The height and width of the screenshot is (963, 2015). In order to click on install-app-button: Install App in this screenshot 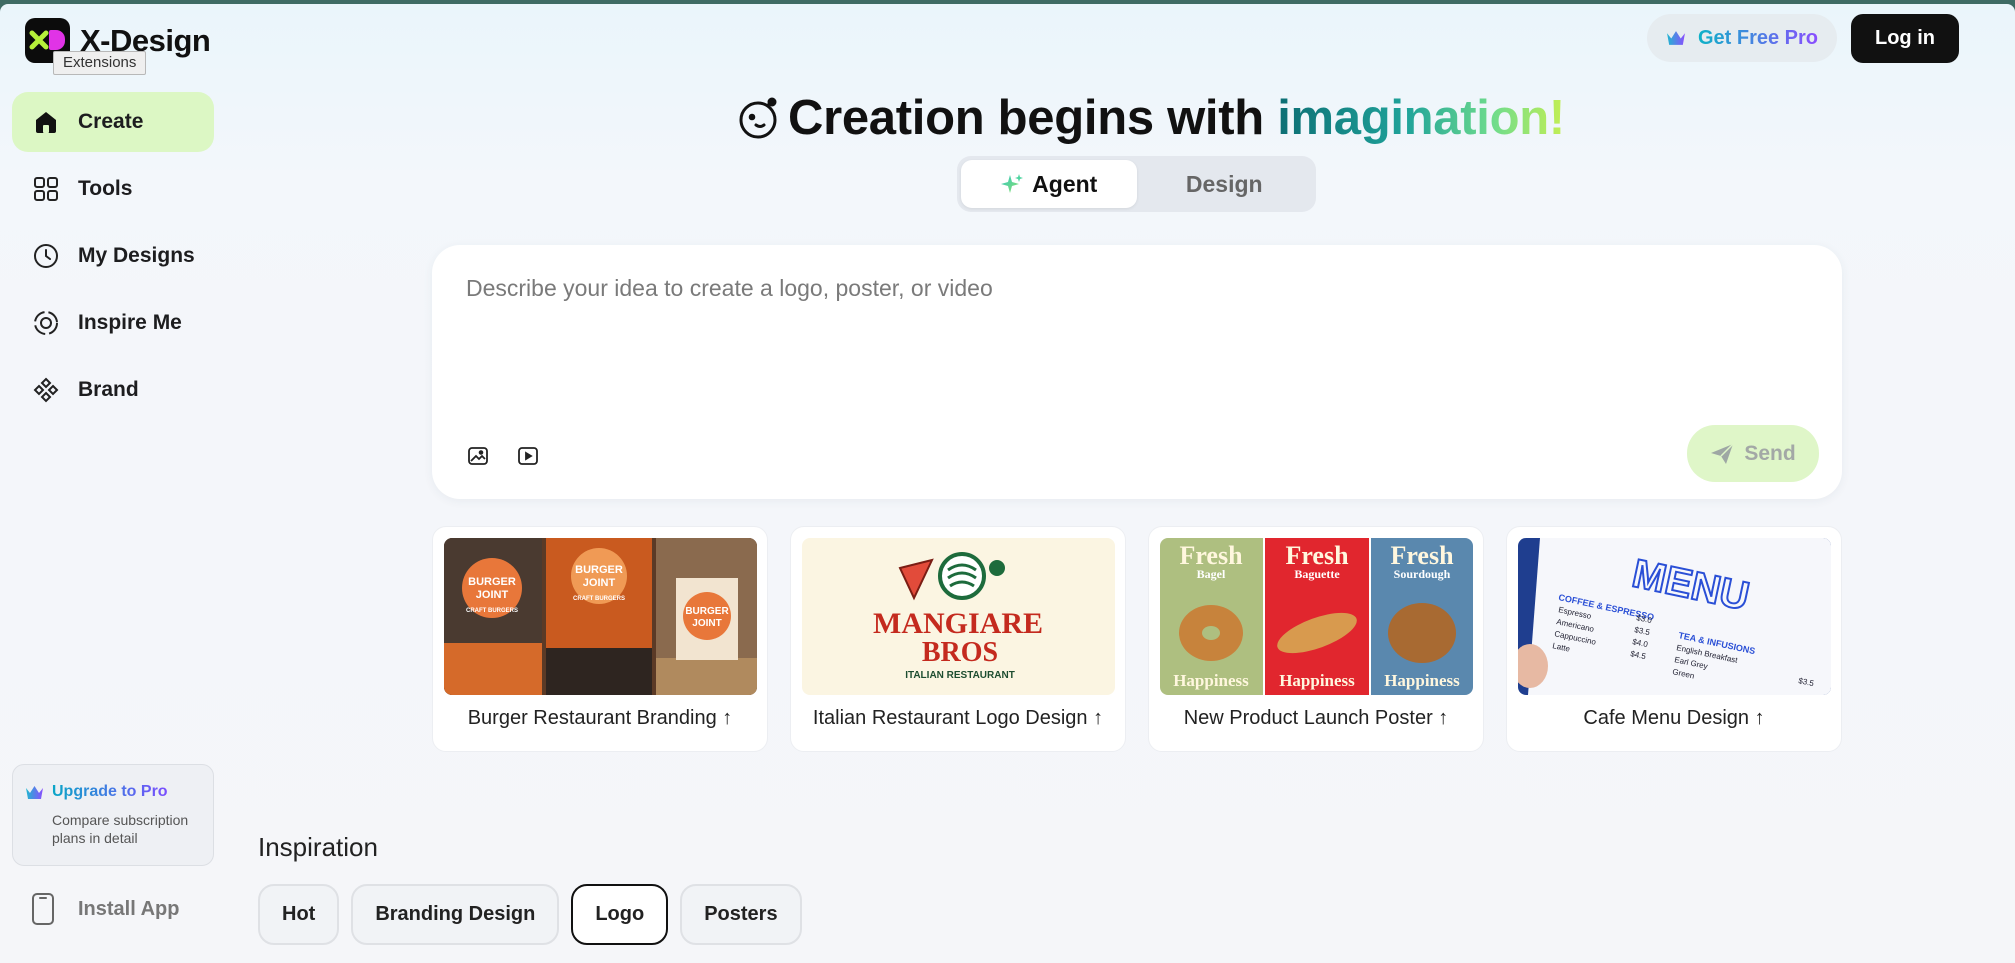, I will do `click(104, 909)`.